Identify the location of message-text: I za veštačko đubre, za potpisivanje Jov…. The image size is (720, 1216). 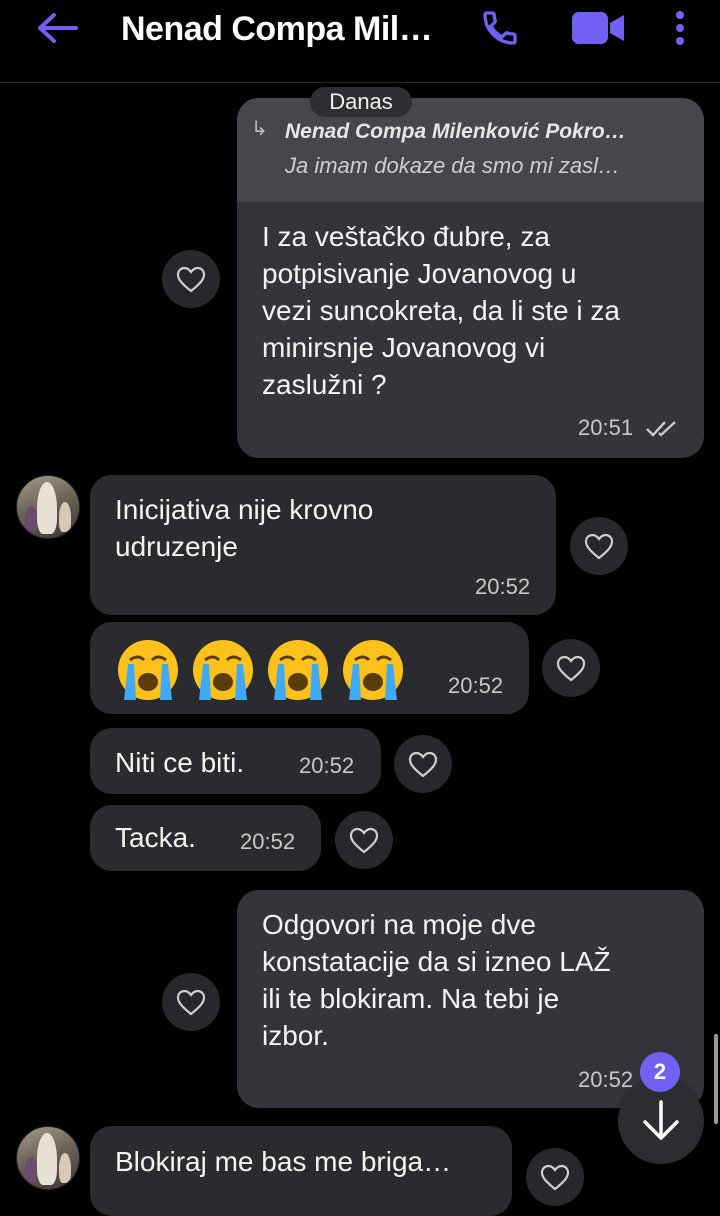
(441, 310).